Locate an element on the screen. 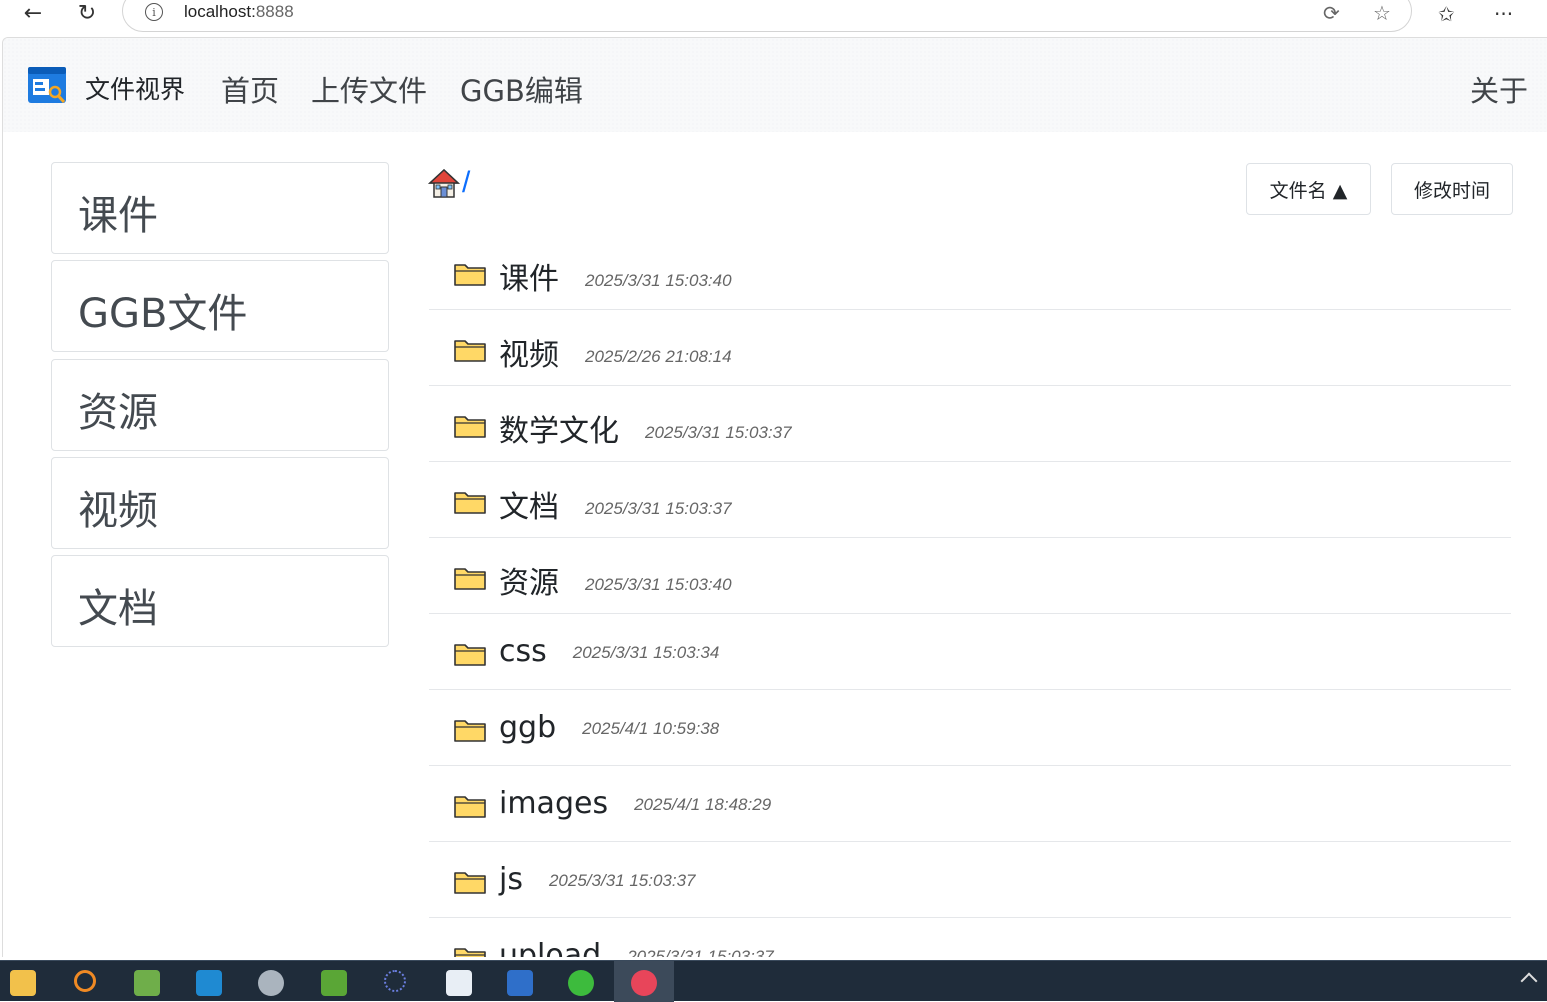 This screenshot has height=1002, width=1547. file-row: 资源 2025/3/31 15:03:40 is located at coordinates (970, 576).